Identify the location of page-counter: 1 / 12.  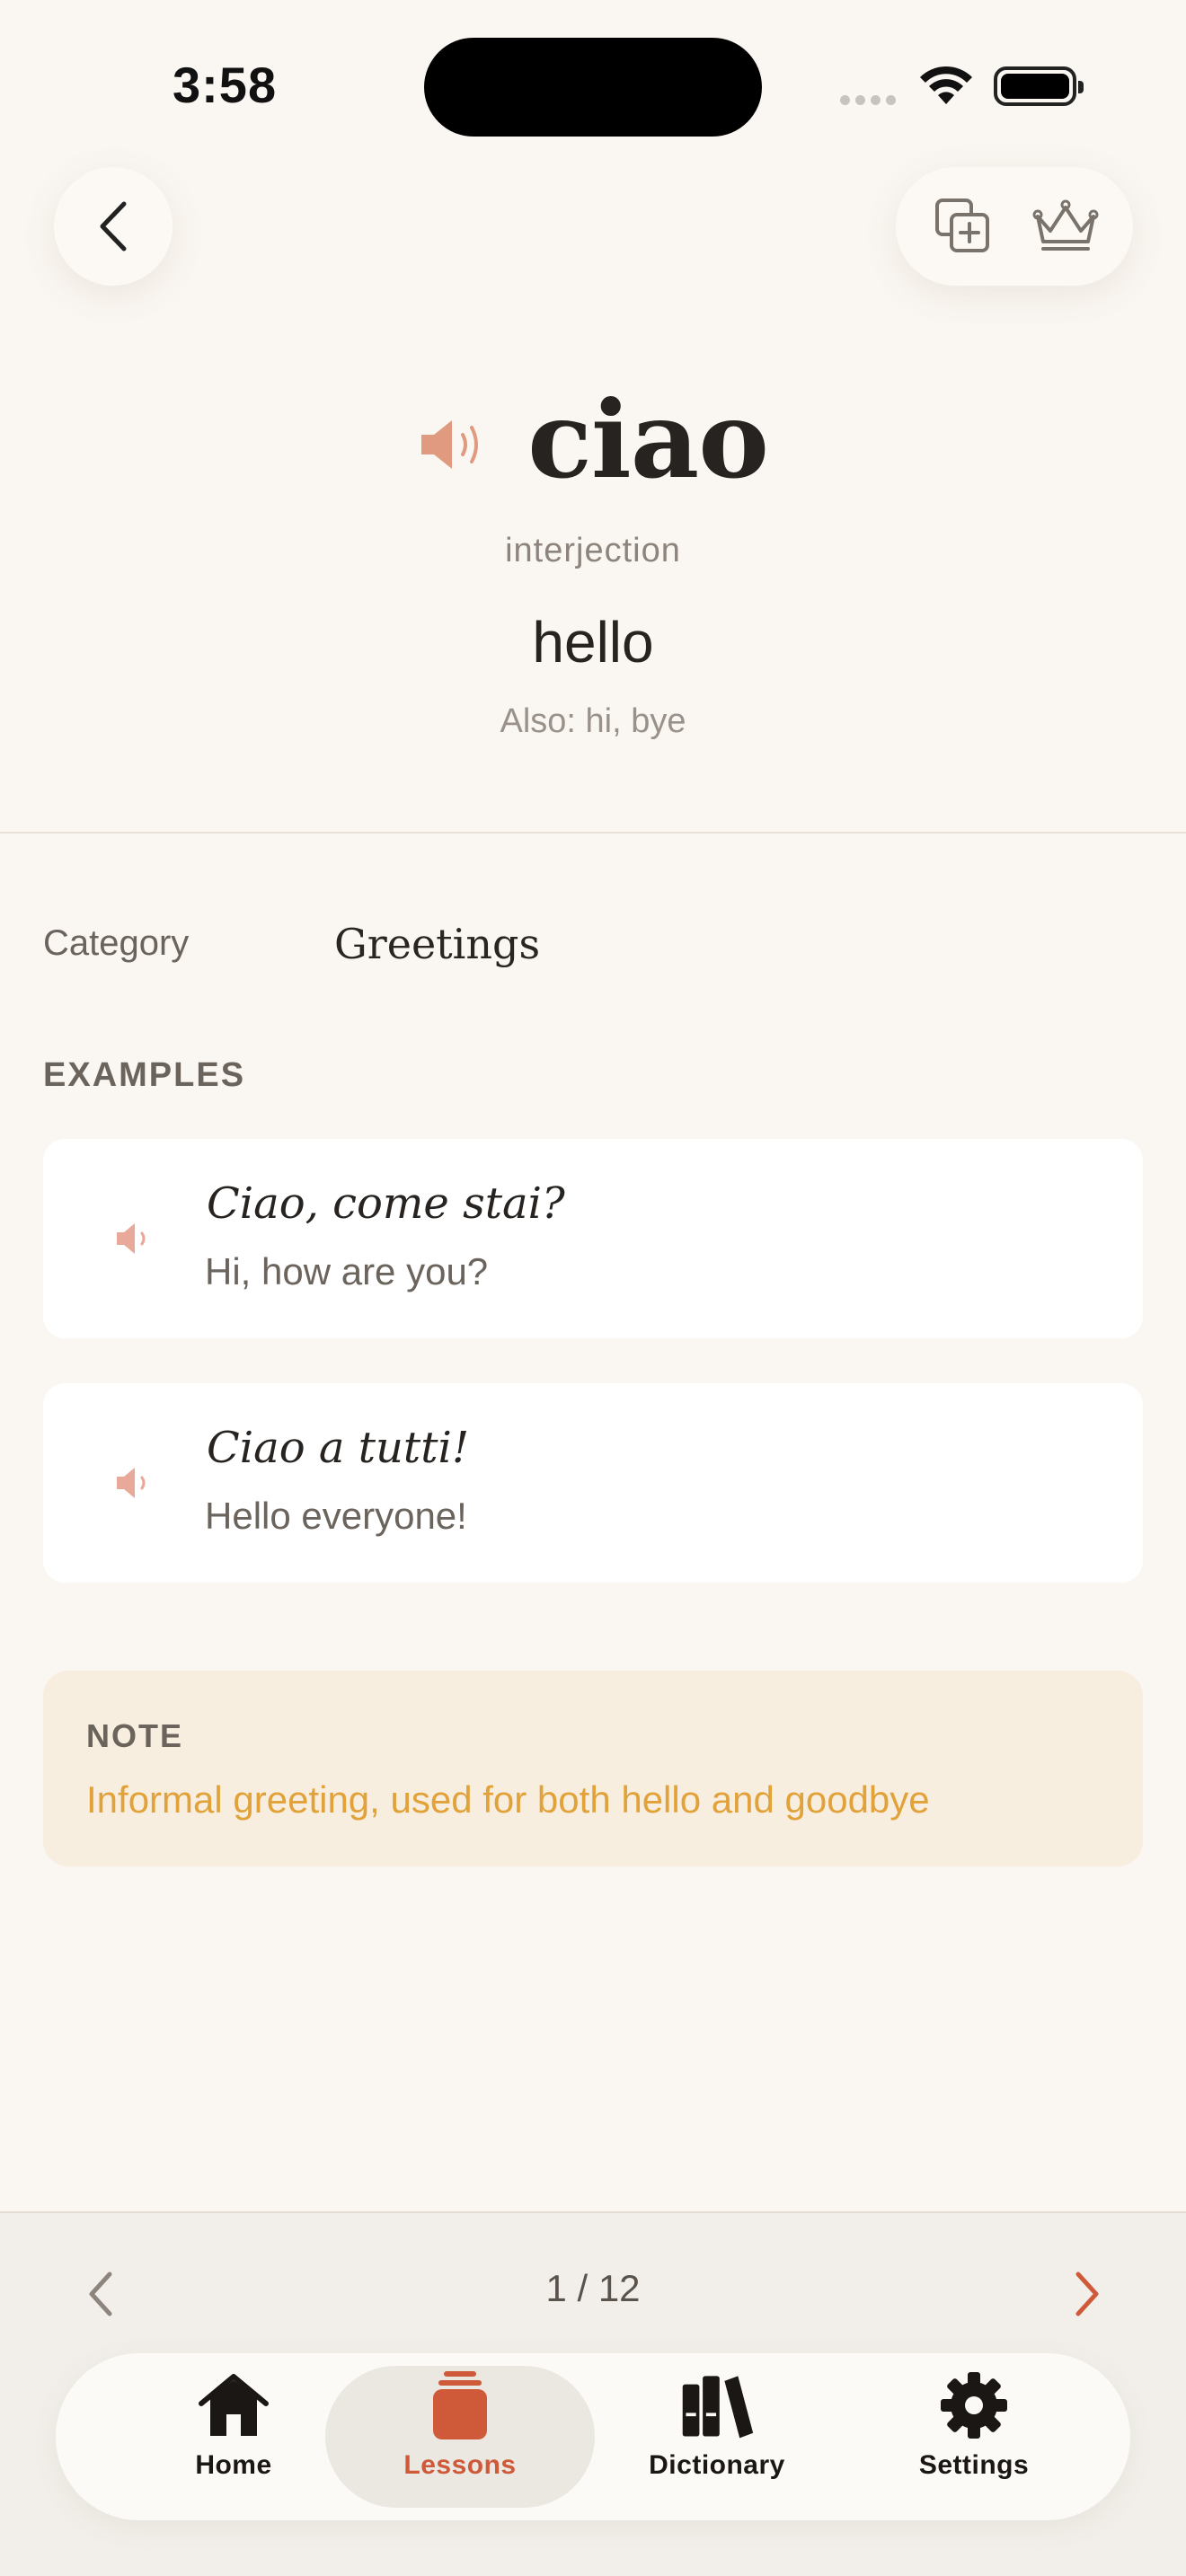
(593, 2288).